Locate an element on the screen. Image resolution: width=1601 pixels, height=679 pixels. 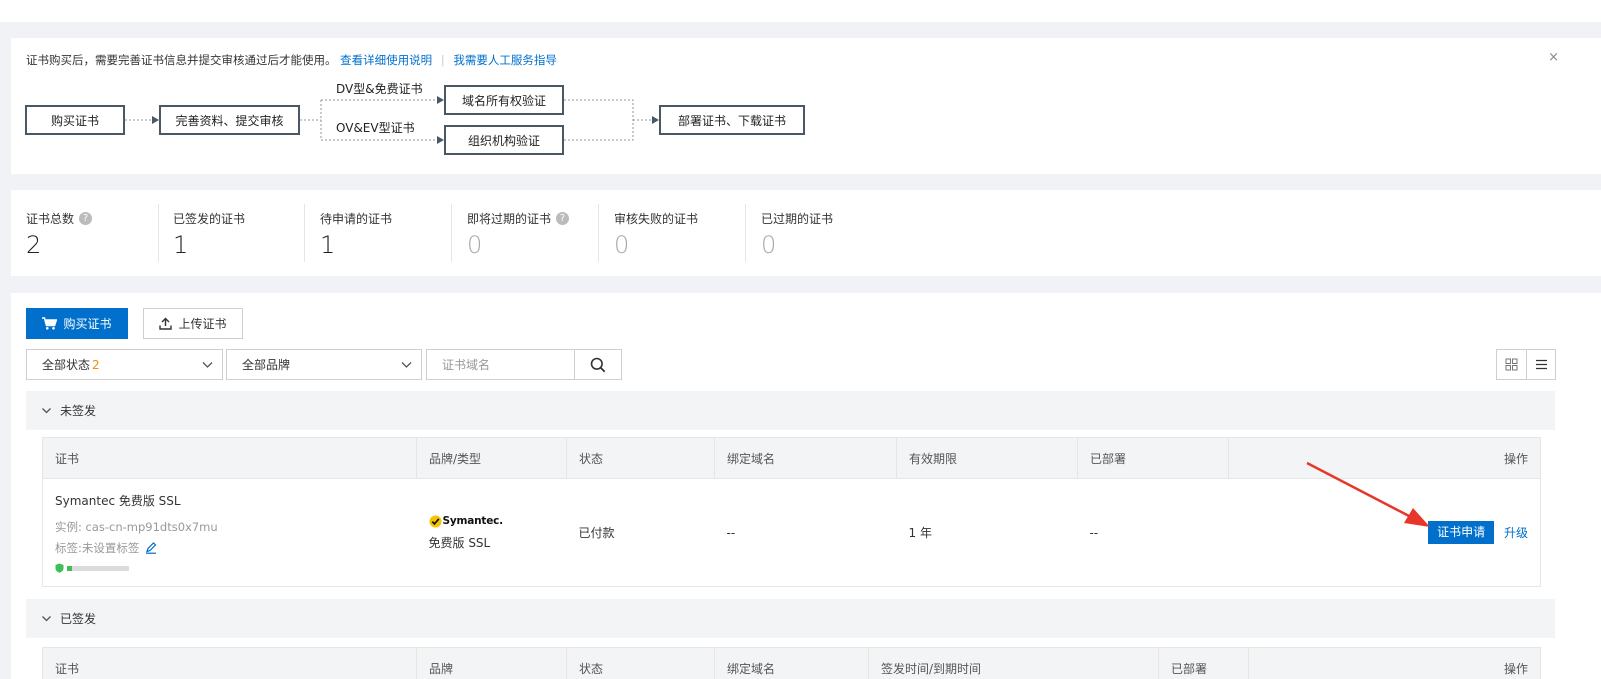
stat-failed: 审核失败的证书 0 is located at coordinates (656, 234).